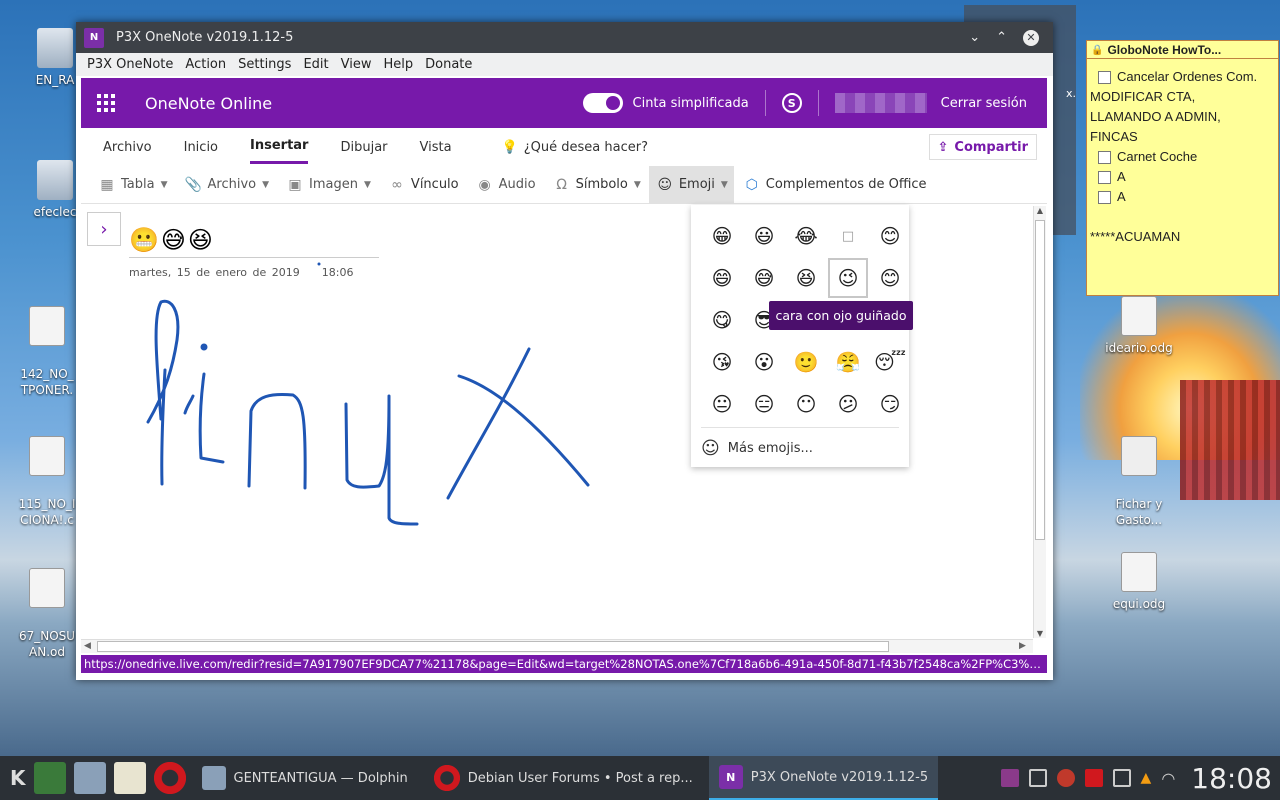  I want to click on close-icon: ✕, so click(1031, 37).